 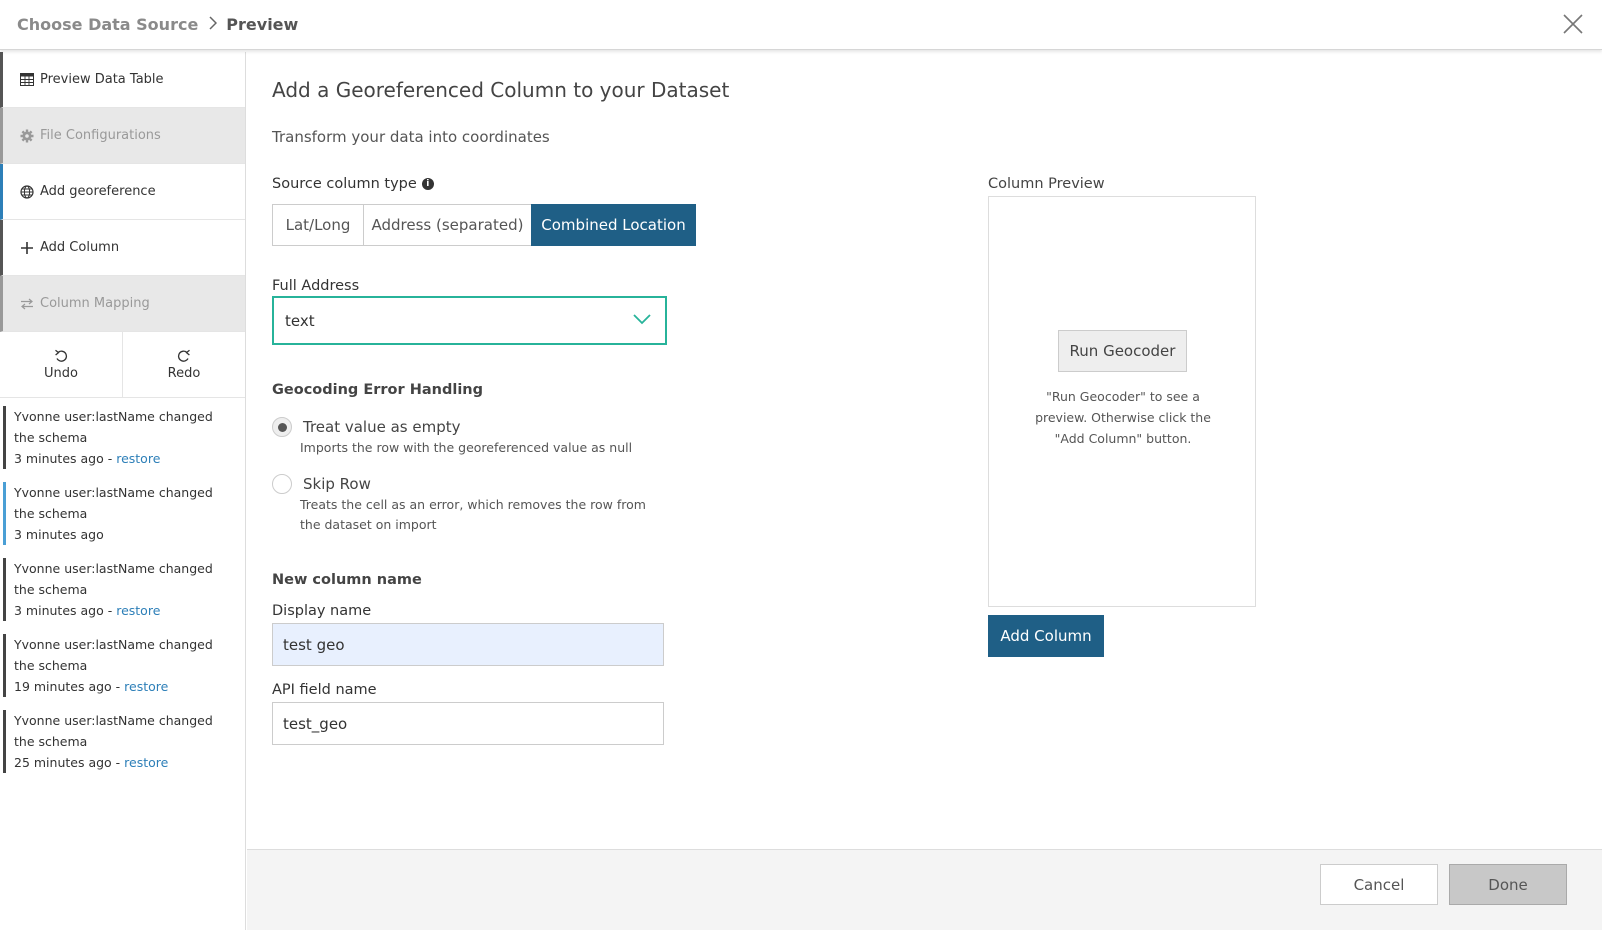 I want to click on redo-icon, so click(x=184, y=355).